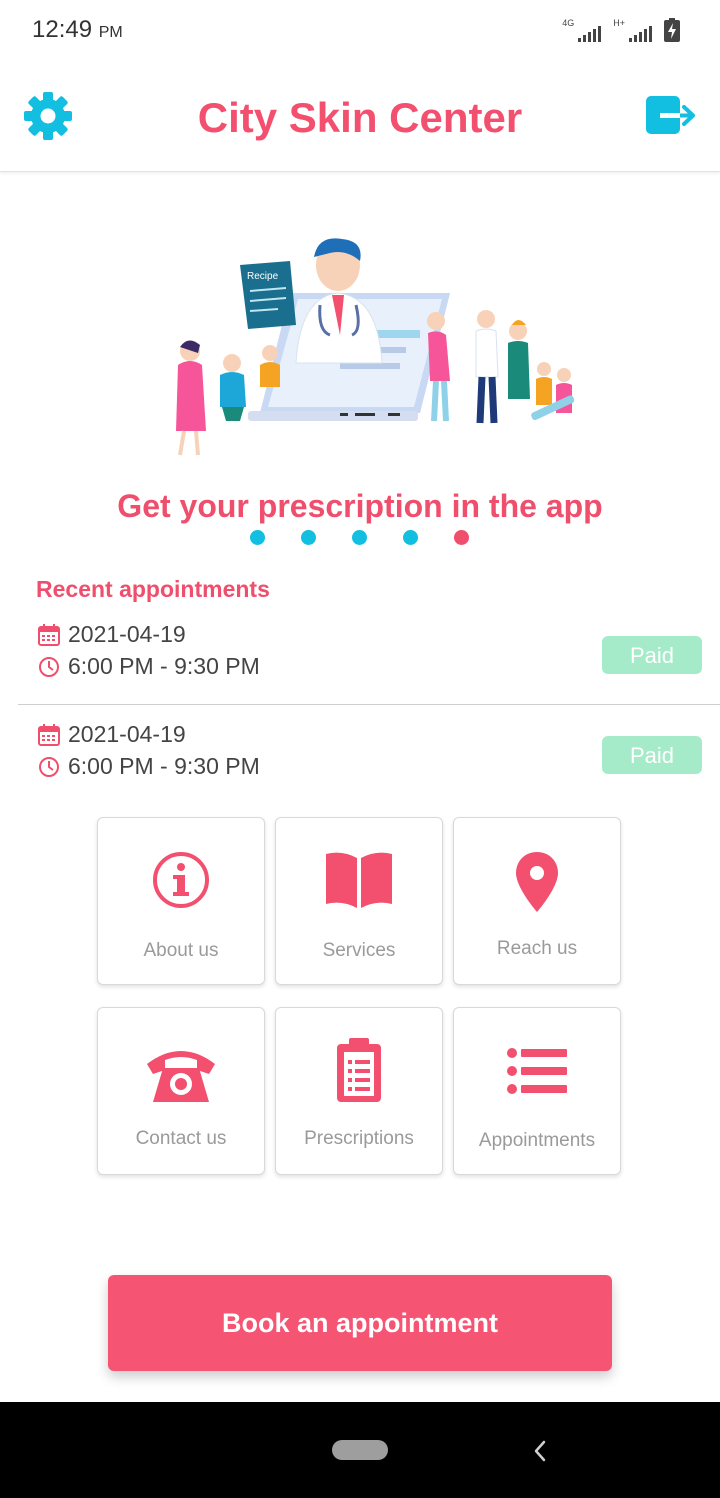 The image size is (720, 1498). What do you see at coordinates (62, 29) in the screenshot?
I see `status-clock: 12:49` at bounding box center [62, 29].